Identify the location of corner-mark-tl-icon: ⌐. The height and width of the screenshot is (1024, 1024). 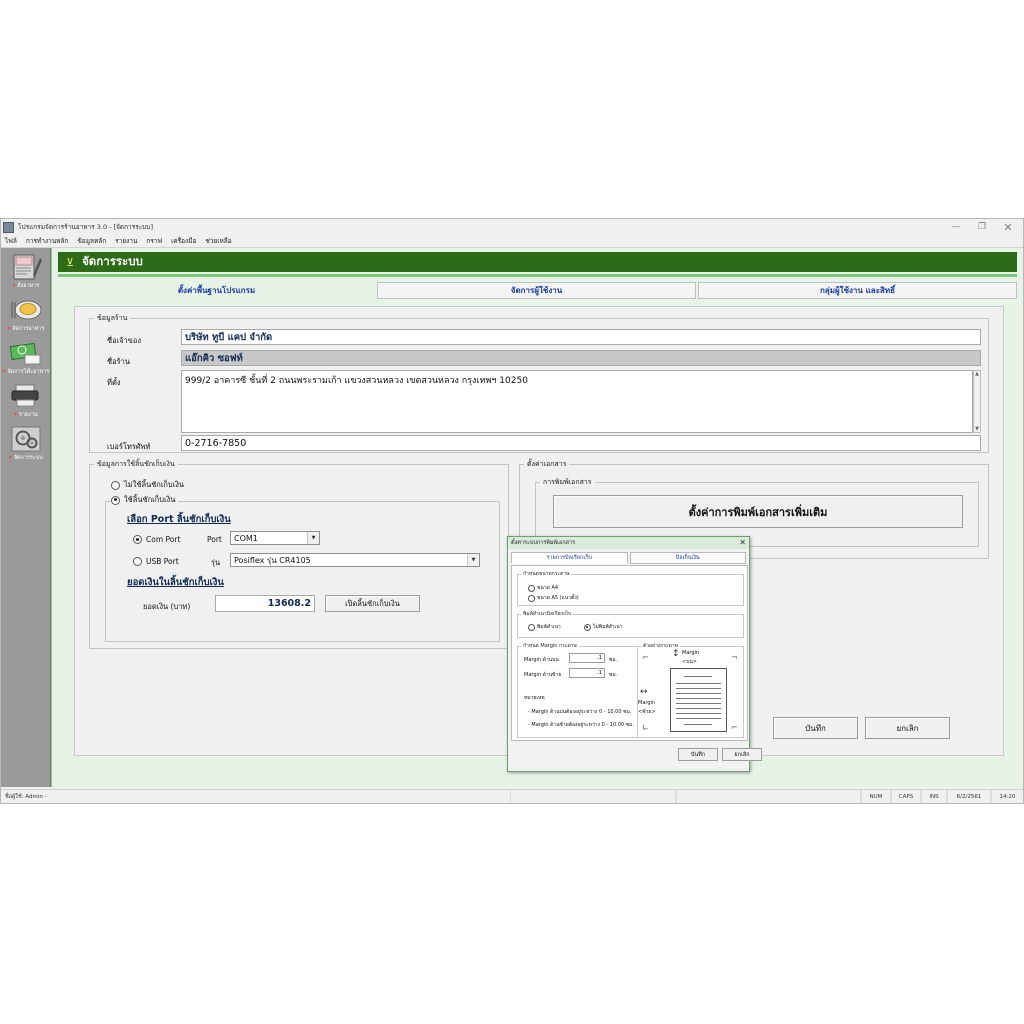
(645, 657).